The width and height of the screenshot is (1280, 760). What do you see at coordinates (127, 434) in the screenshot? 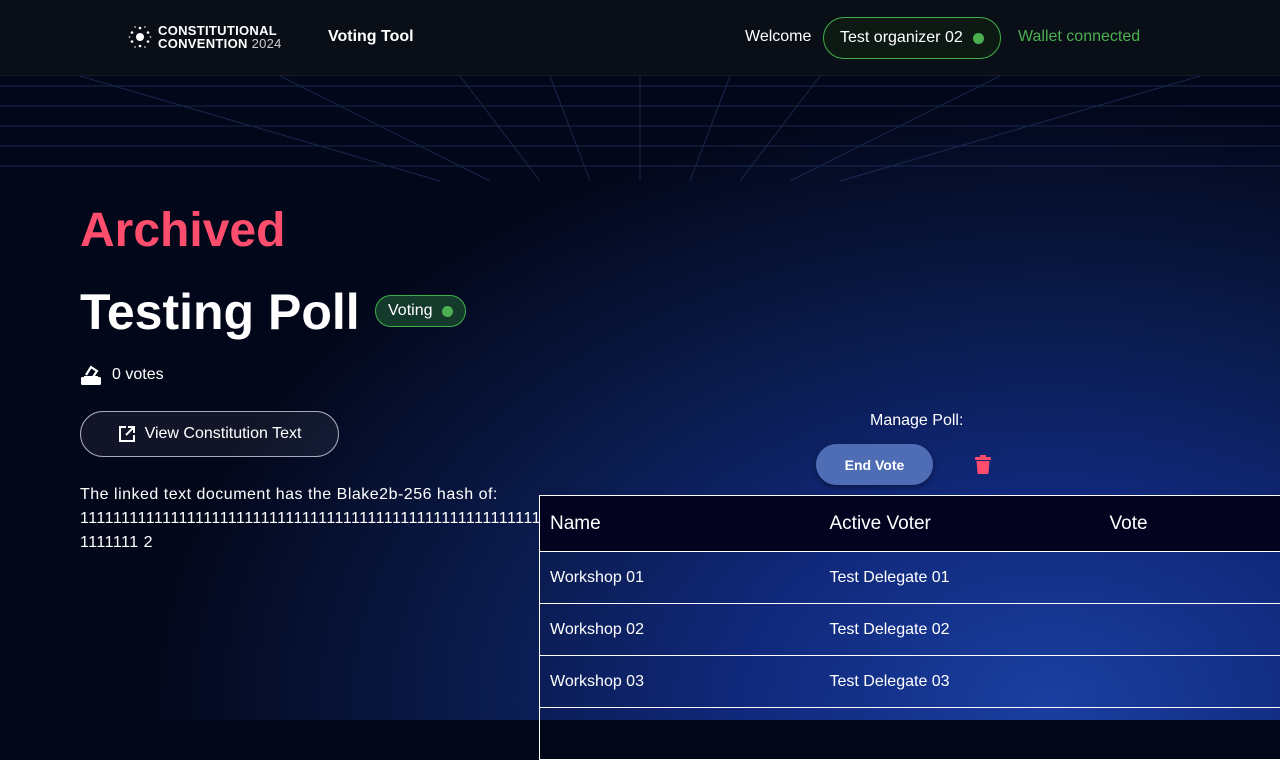
I see `external-link-icon` at bounding box center [127, 434].